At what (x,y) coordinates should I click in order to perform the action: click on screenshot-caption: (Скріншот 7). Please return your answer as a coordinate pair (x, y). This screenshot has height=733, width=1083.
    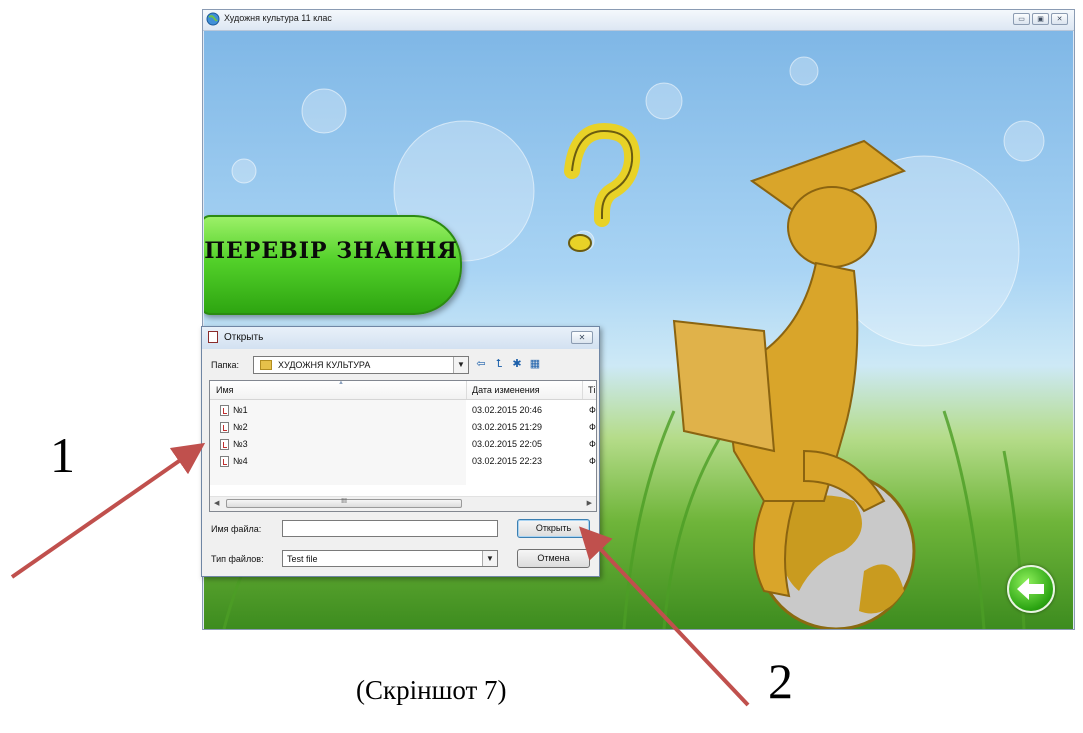
    Looking at the image, I should click on (431, 690).